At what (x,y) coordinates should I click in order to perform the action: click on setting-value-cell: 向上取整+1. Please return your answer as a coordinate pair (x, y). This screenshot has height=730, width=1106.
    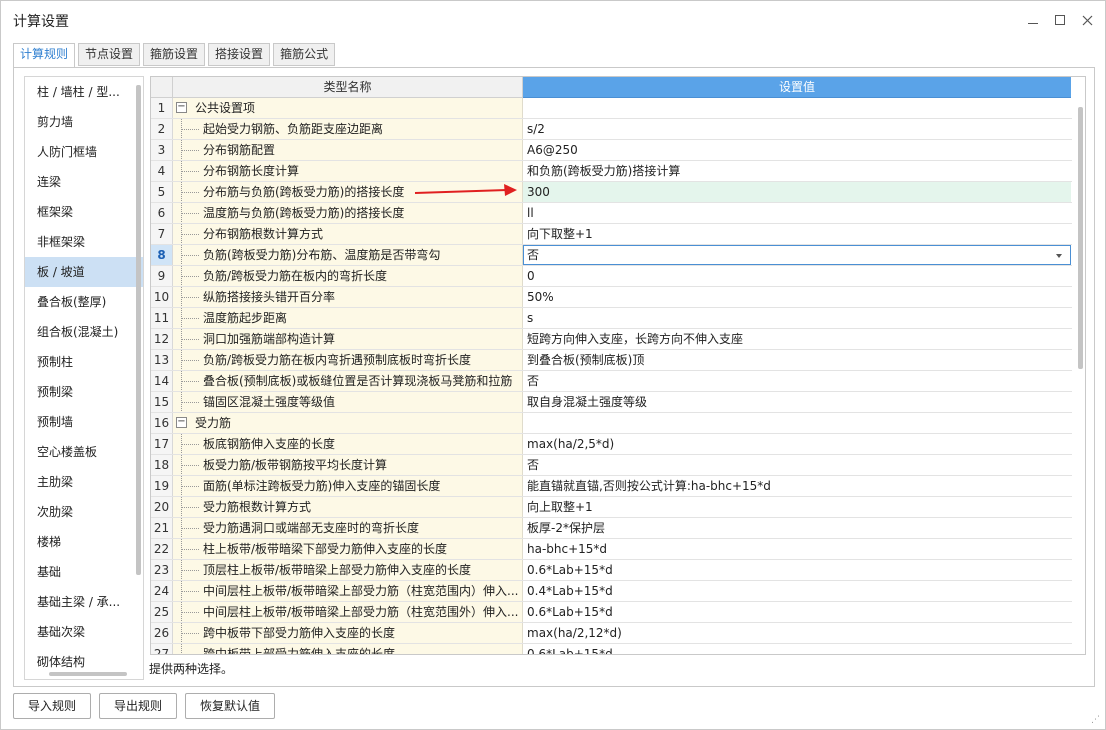
    Looking at the image, I should click on (797, 507).